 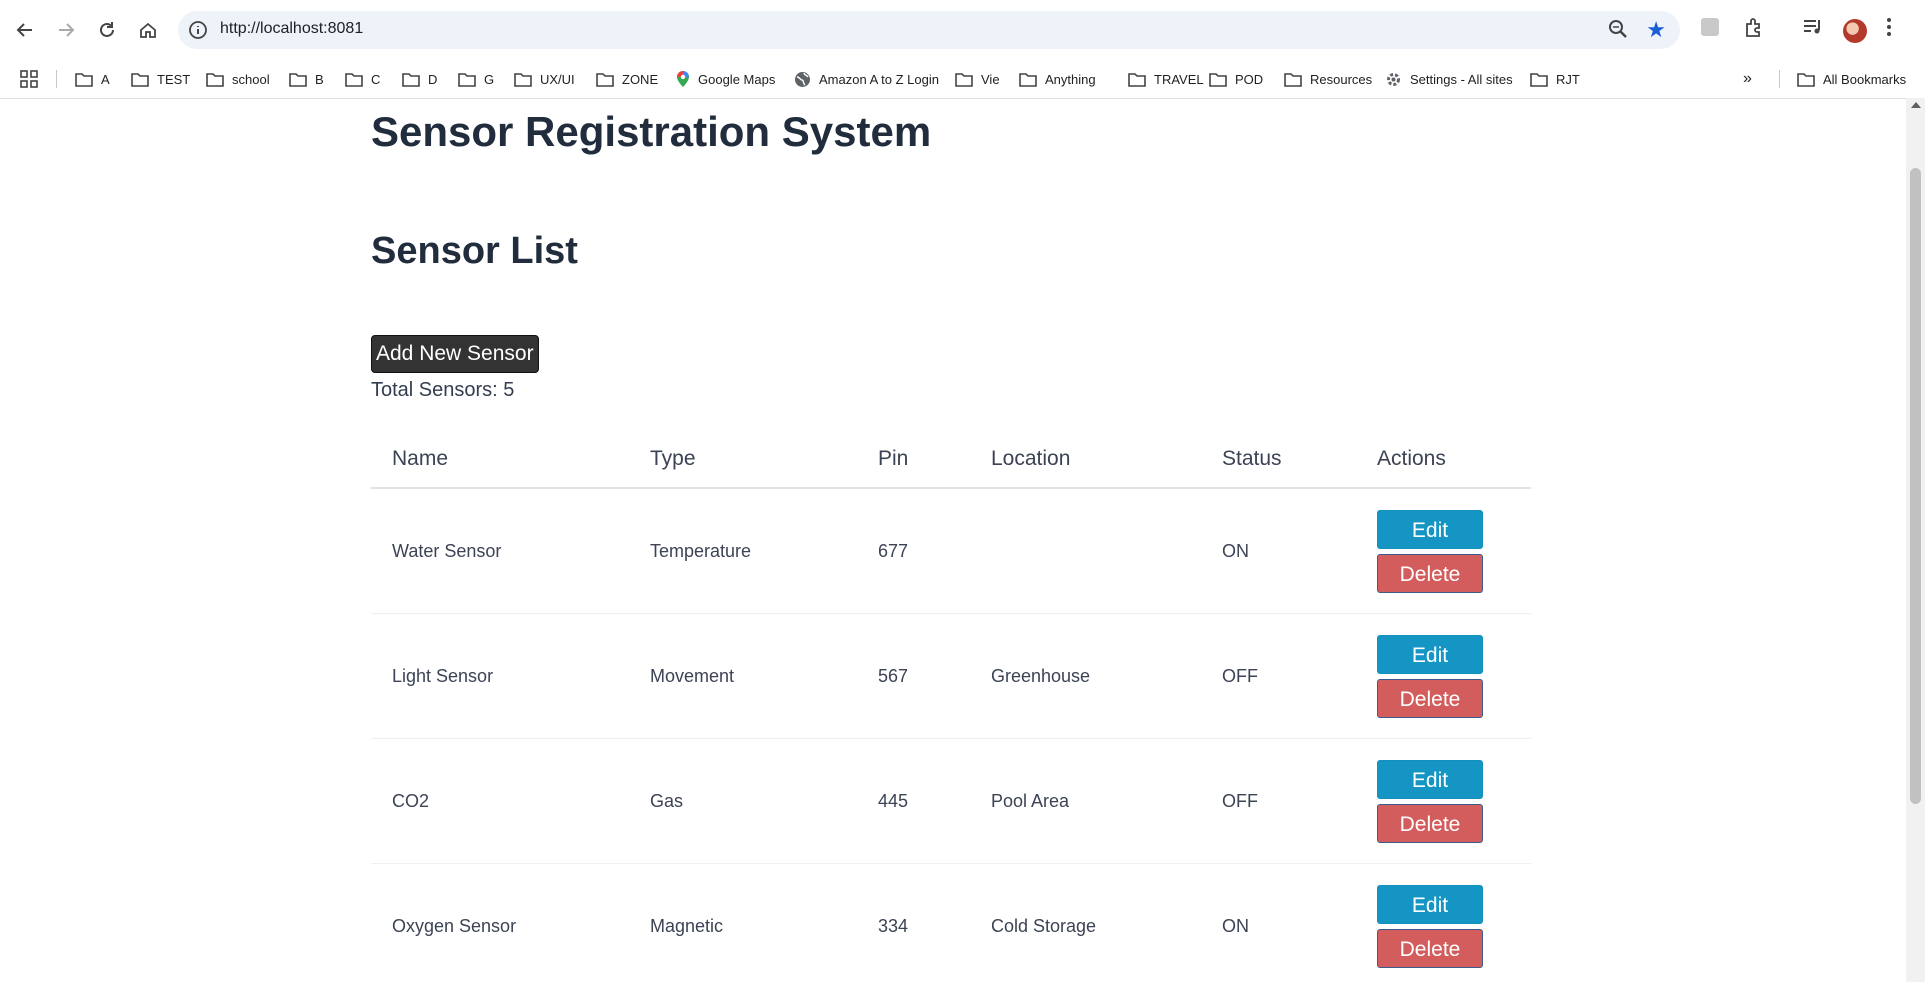 I want to click on scroll-thumb, so click(x=1915, y=486).